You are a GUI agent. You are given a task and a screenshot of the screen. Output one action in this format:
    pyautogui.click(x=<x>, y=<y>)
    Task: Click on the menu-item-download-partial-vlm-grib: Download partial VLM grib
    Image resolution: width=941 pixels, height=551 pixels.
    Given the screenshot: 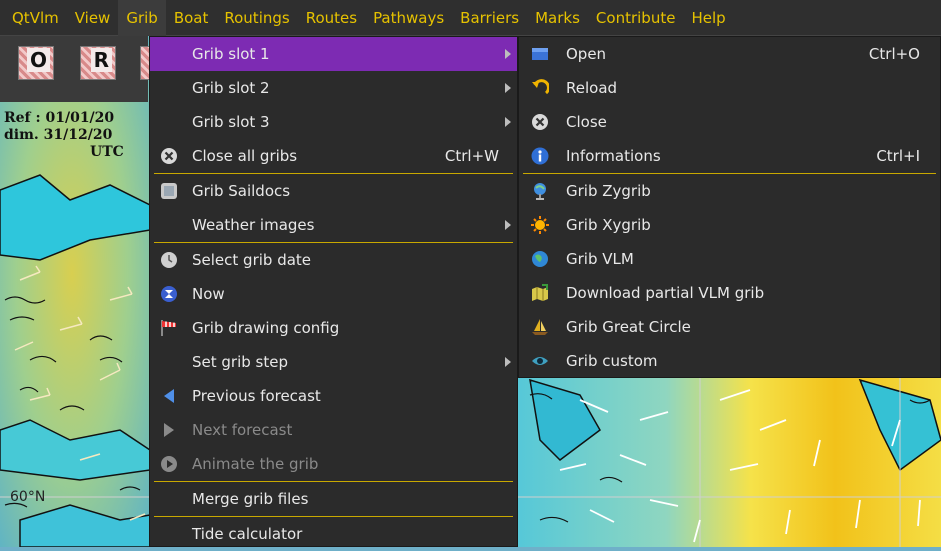 What is the action you would take?
    pyautogui.click(x=729, y=293)
    